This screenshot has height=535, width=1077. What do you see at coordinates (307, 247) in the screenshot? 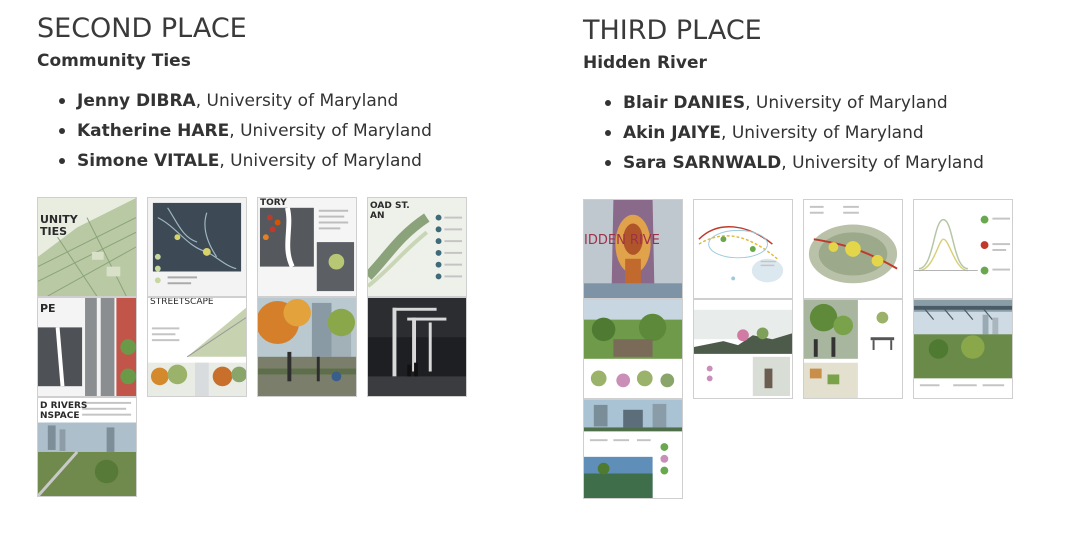
I see `gallery-thumbnail: TORY` at bounding box center [307, 247].